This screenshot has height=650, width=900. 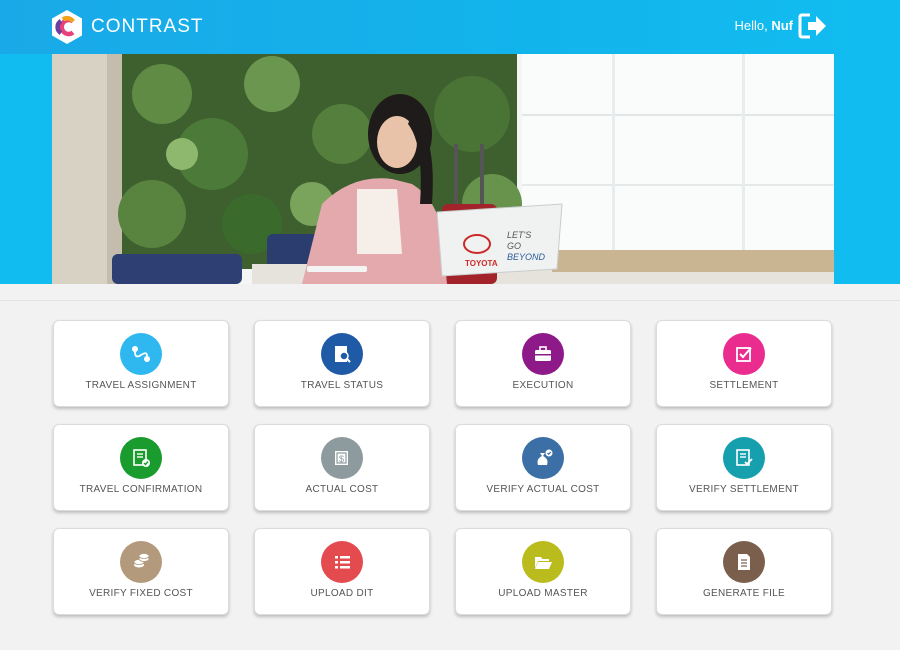 I want to click on menu-tile-upload-dit: UPLOAD DIT, so click(x=342, y=571).